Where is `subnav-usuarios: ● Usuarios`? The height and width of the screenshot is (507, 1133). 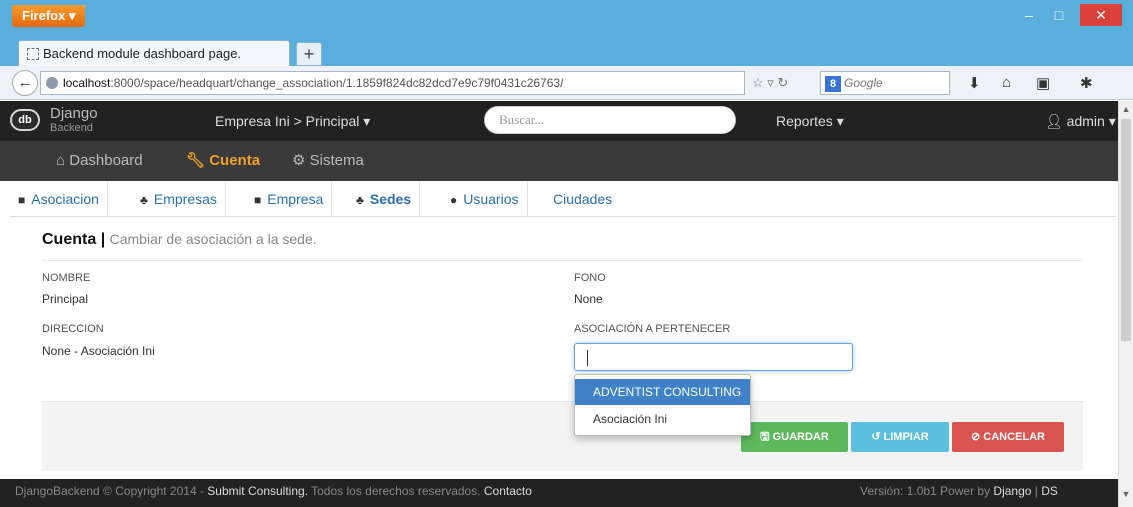
subnav-usuarios: ● Usuarios is located at coordinates (485, 199).